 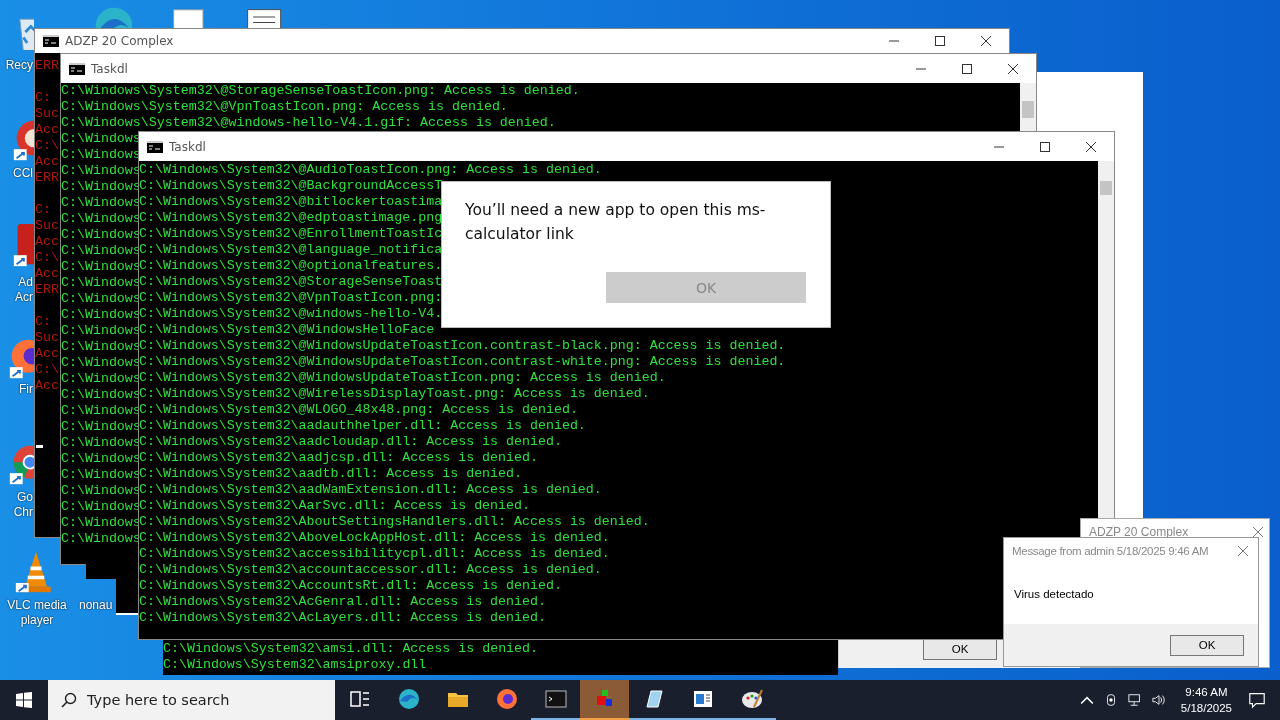 I want to click on console-line: C:\Windows\System32\AccountsRt.dll: Access is denied., so click(x=350, y=586).